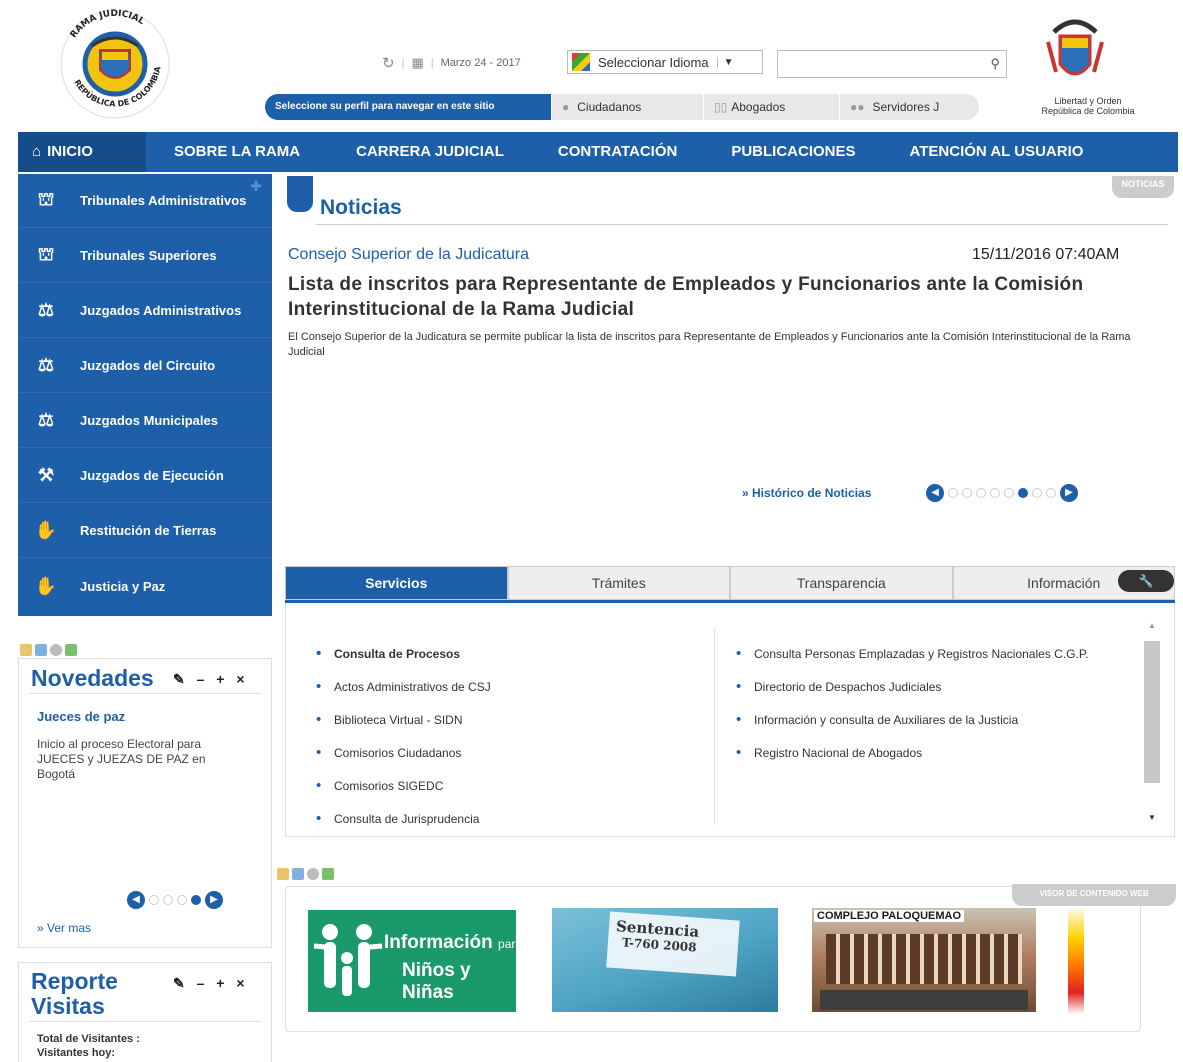 This screenshot has width=1183, height=1062. What do you see at coordinates (46, 365) in the screenshot?
I see `scales-icon: ⚖` at bounding box center [46, 365].